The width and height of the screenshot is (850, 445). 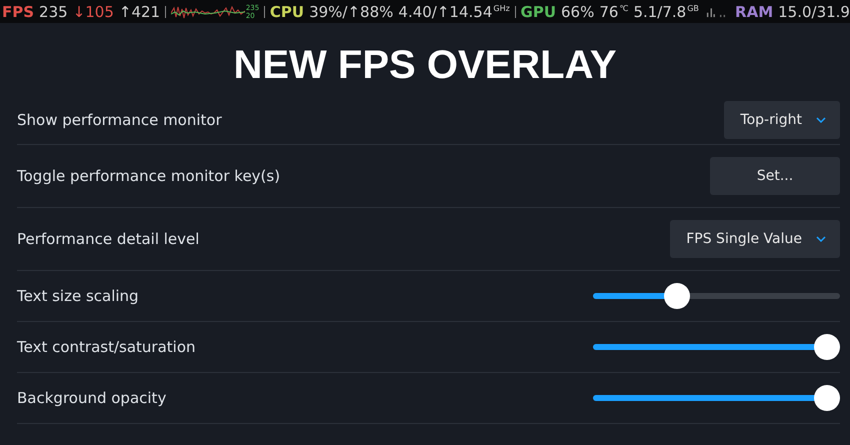 I want to click on overlay-label: GPU, so click(x=538, y=11).